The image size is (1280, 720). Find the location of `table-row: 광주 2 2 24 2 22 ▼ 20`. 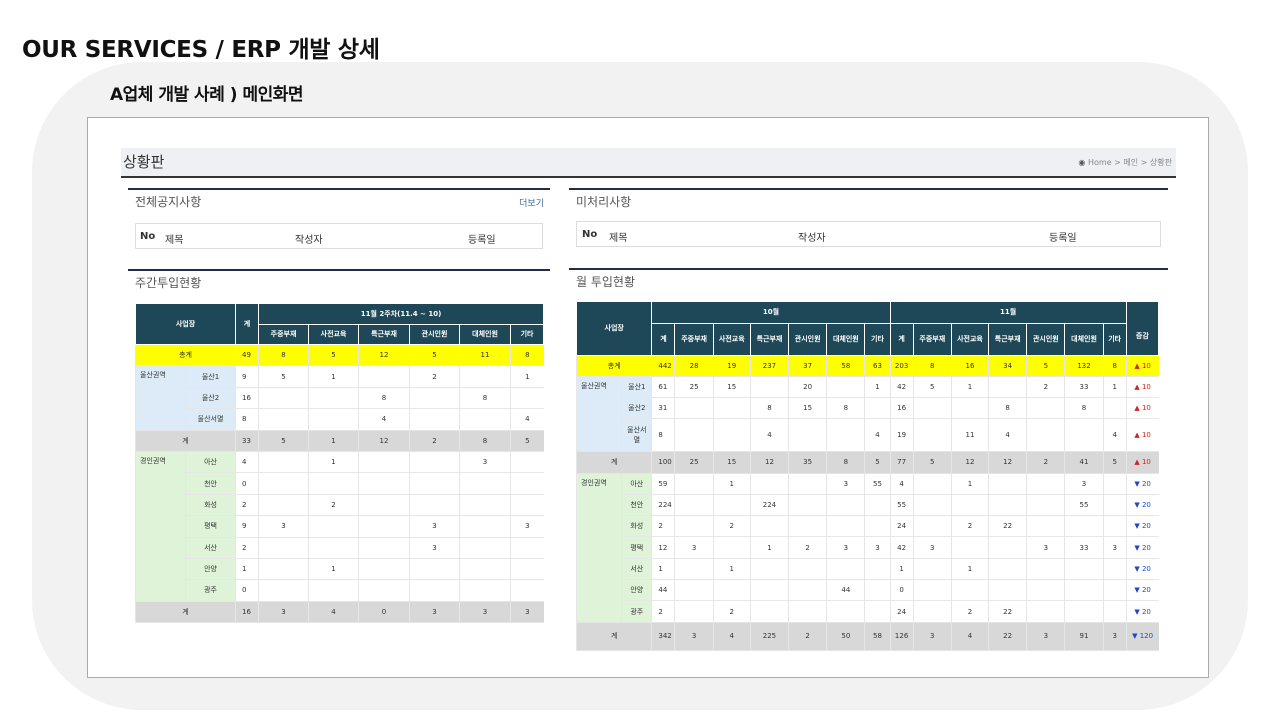

table-row: 광주 2 2 24 2 22 ▼ 20 is located at coordinates (868, 611).